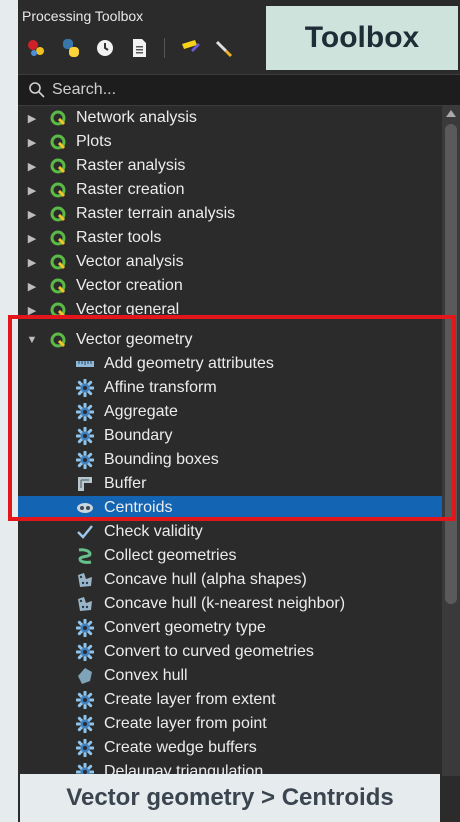 The image size is (460, 822). What do you see at coordinates (105, 48) in the screenshot?
I see `history-icon` at bounding box center [105, 48].